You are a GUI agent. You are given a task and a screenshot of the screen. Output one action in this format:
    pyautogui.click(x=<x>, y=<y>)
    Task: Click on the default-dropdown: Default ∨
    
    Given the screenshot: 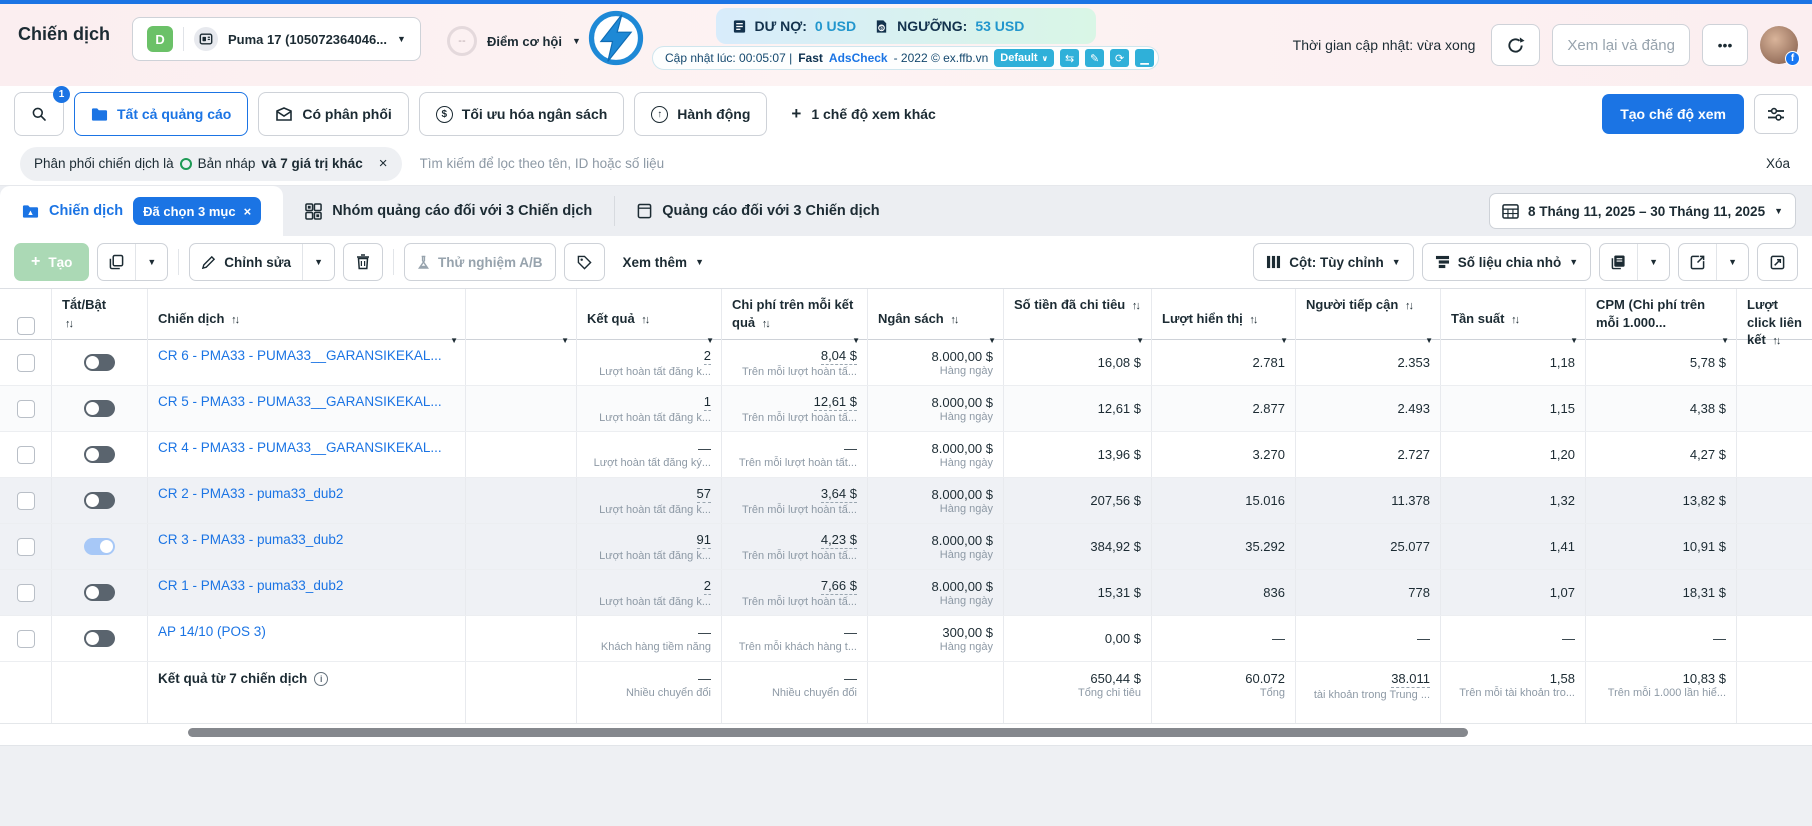 What is the action you would take?
    pyautogui.click(x=1024, y=58)
    